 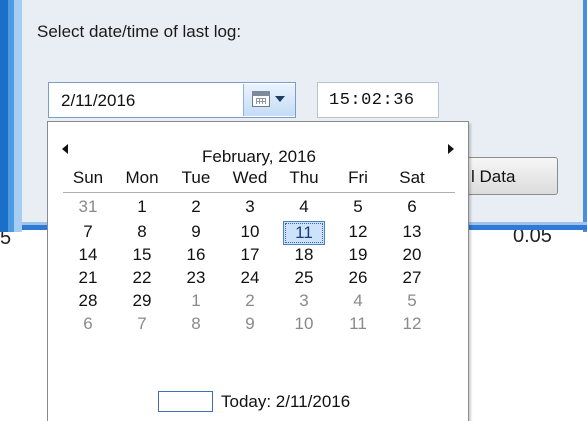 What do you see at coordinates (11, 116) in the screenshot?
I see `dialog-left-border` at bounding box center [11, 116].